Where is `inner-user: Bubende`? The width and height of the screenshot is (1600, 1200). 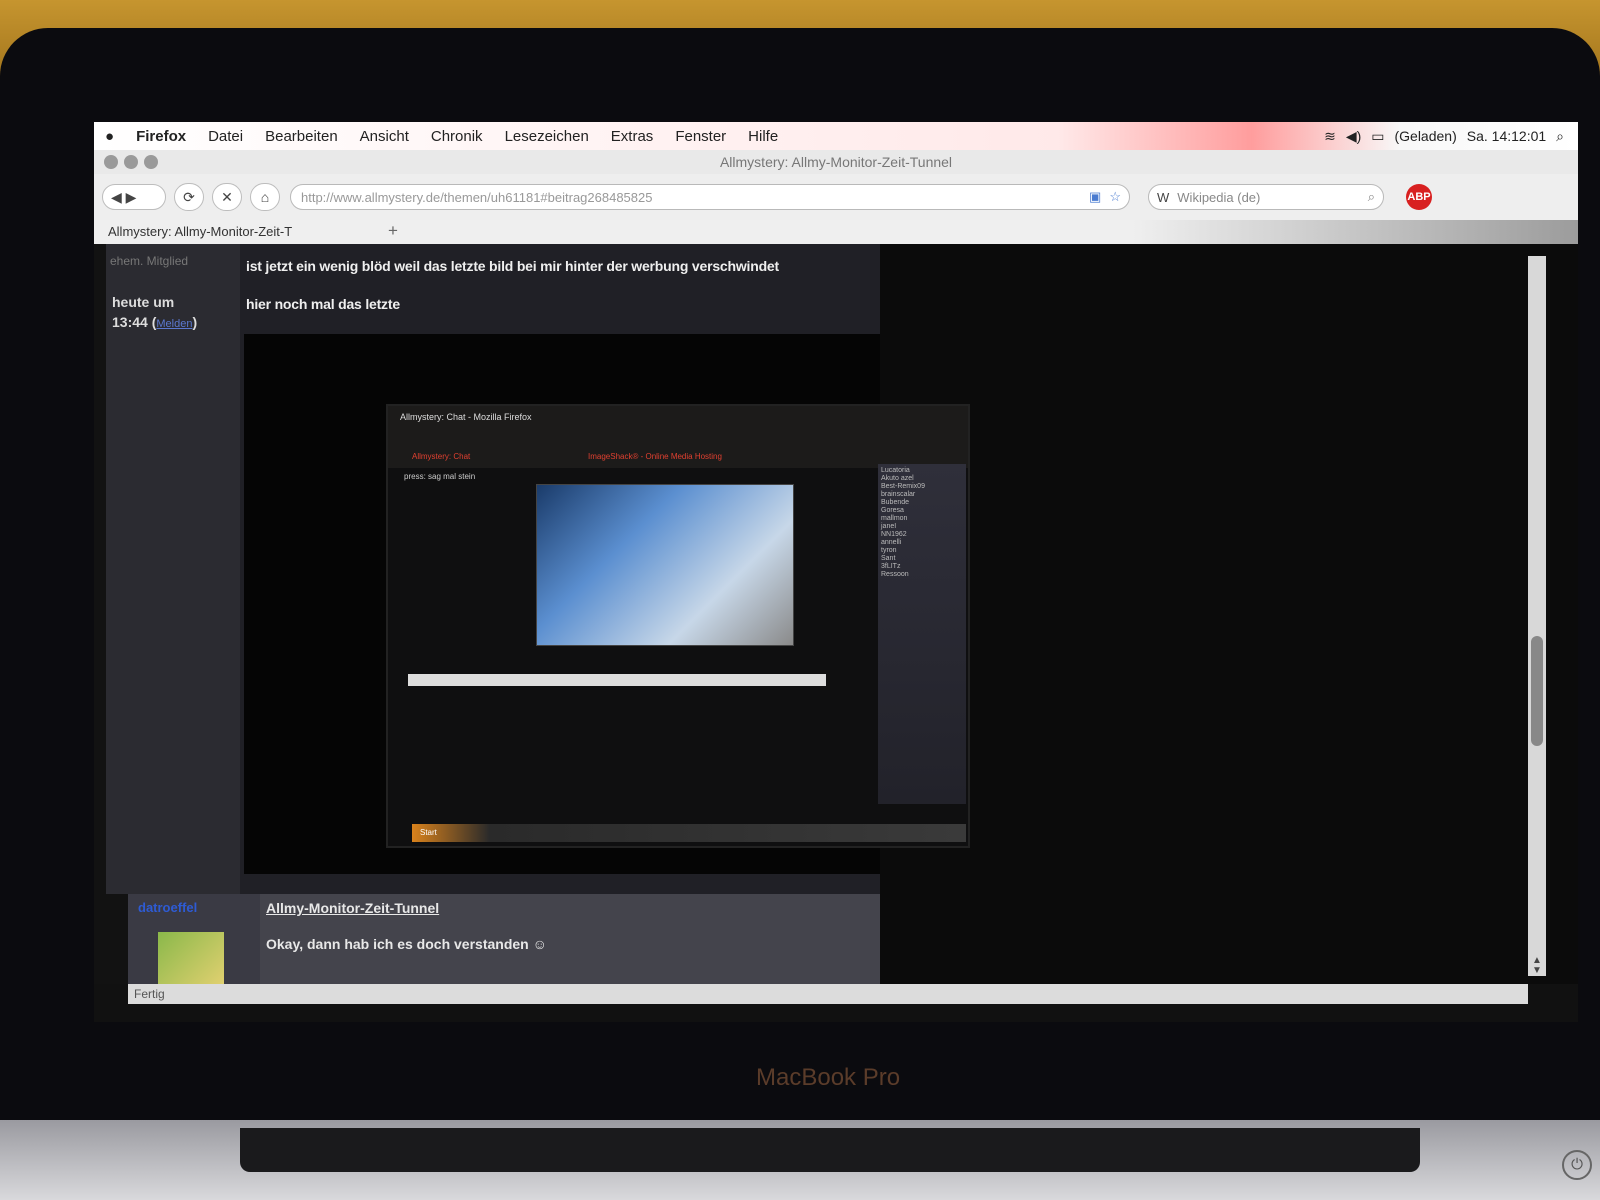 inner-user: Bubende is located at coordinates (895, 502).